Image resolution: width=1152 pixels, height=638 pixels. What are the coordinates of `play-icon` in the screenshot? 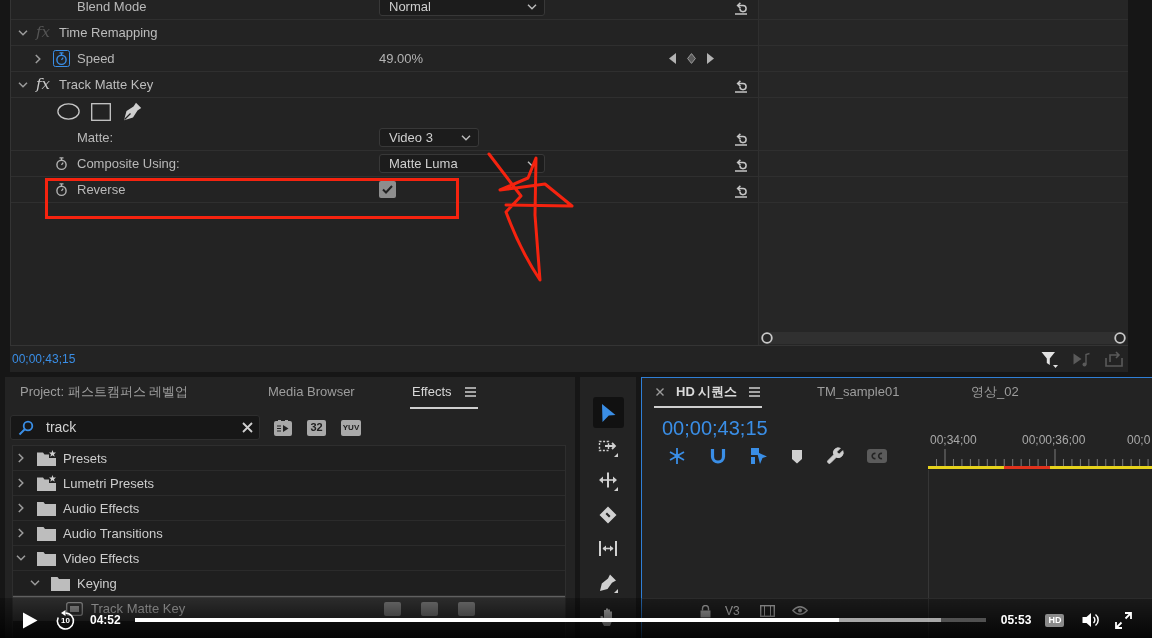 It's located at (30, 620).